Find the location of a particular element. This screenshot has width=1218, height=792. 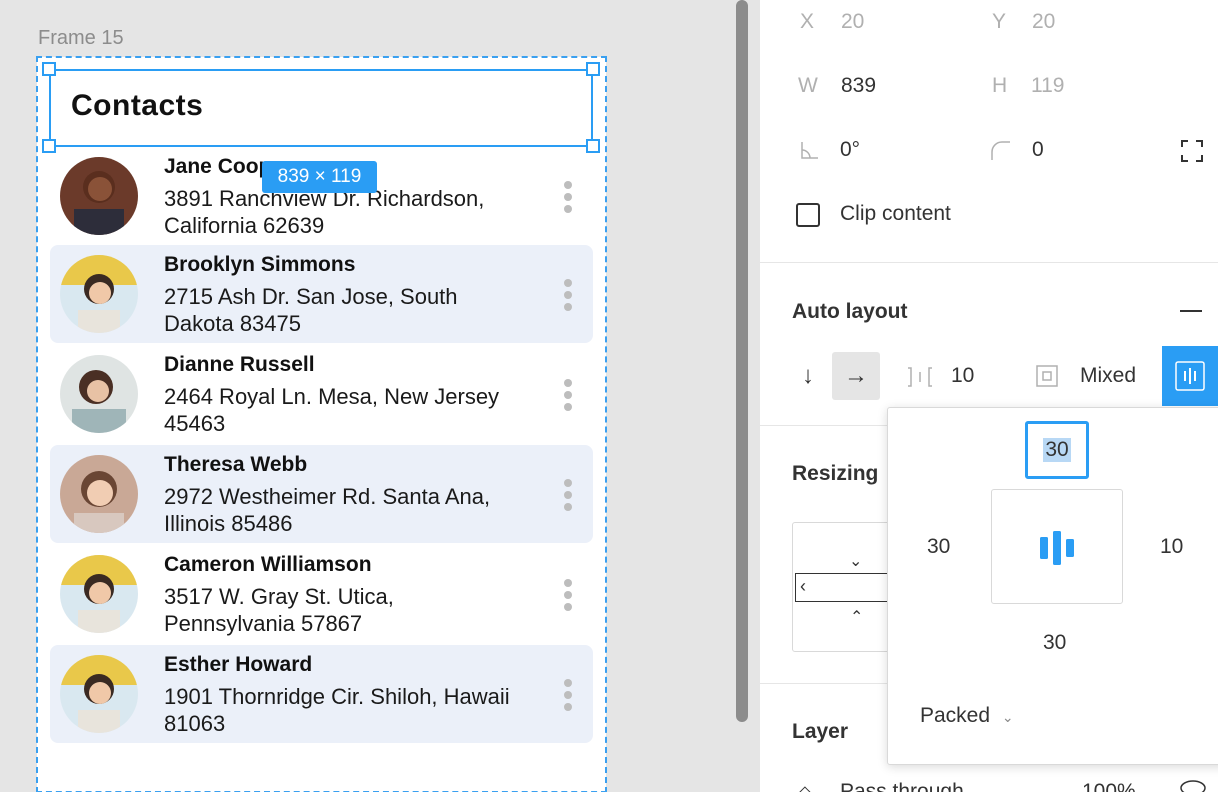

contact-address: 2464 Royal Ln. Mesa, New Jersey 45463 is located at coordinates (332, 410).